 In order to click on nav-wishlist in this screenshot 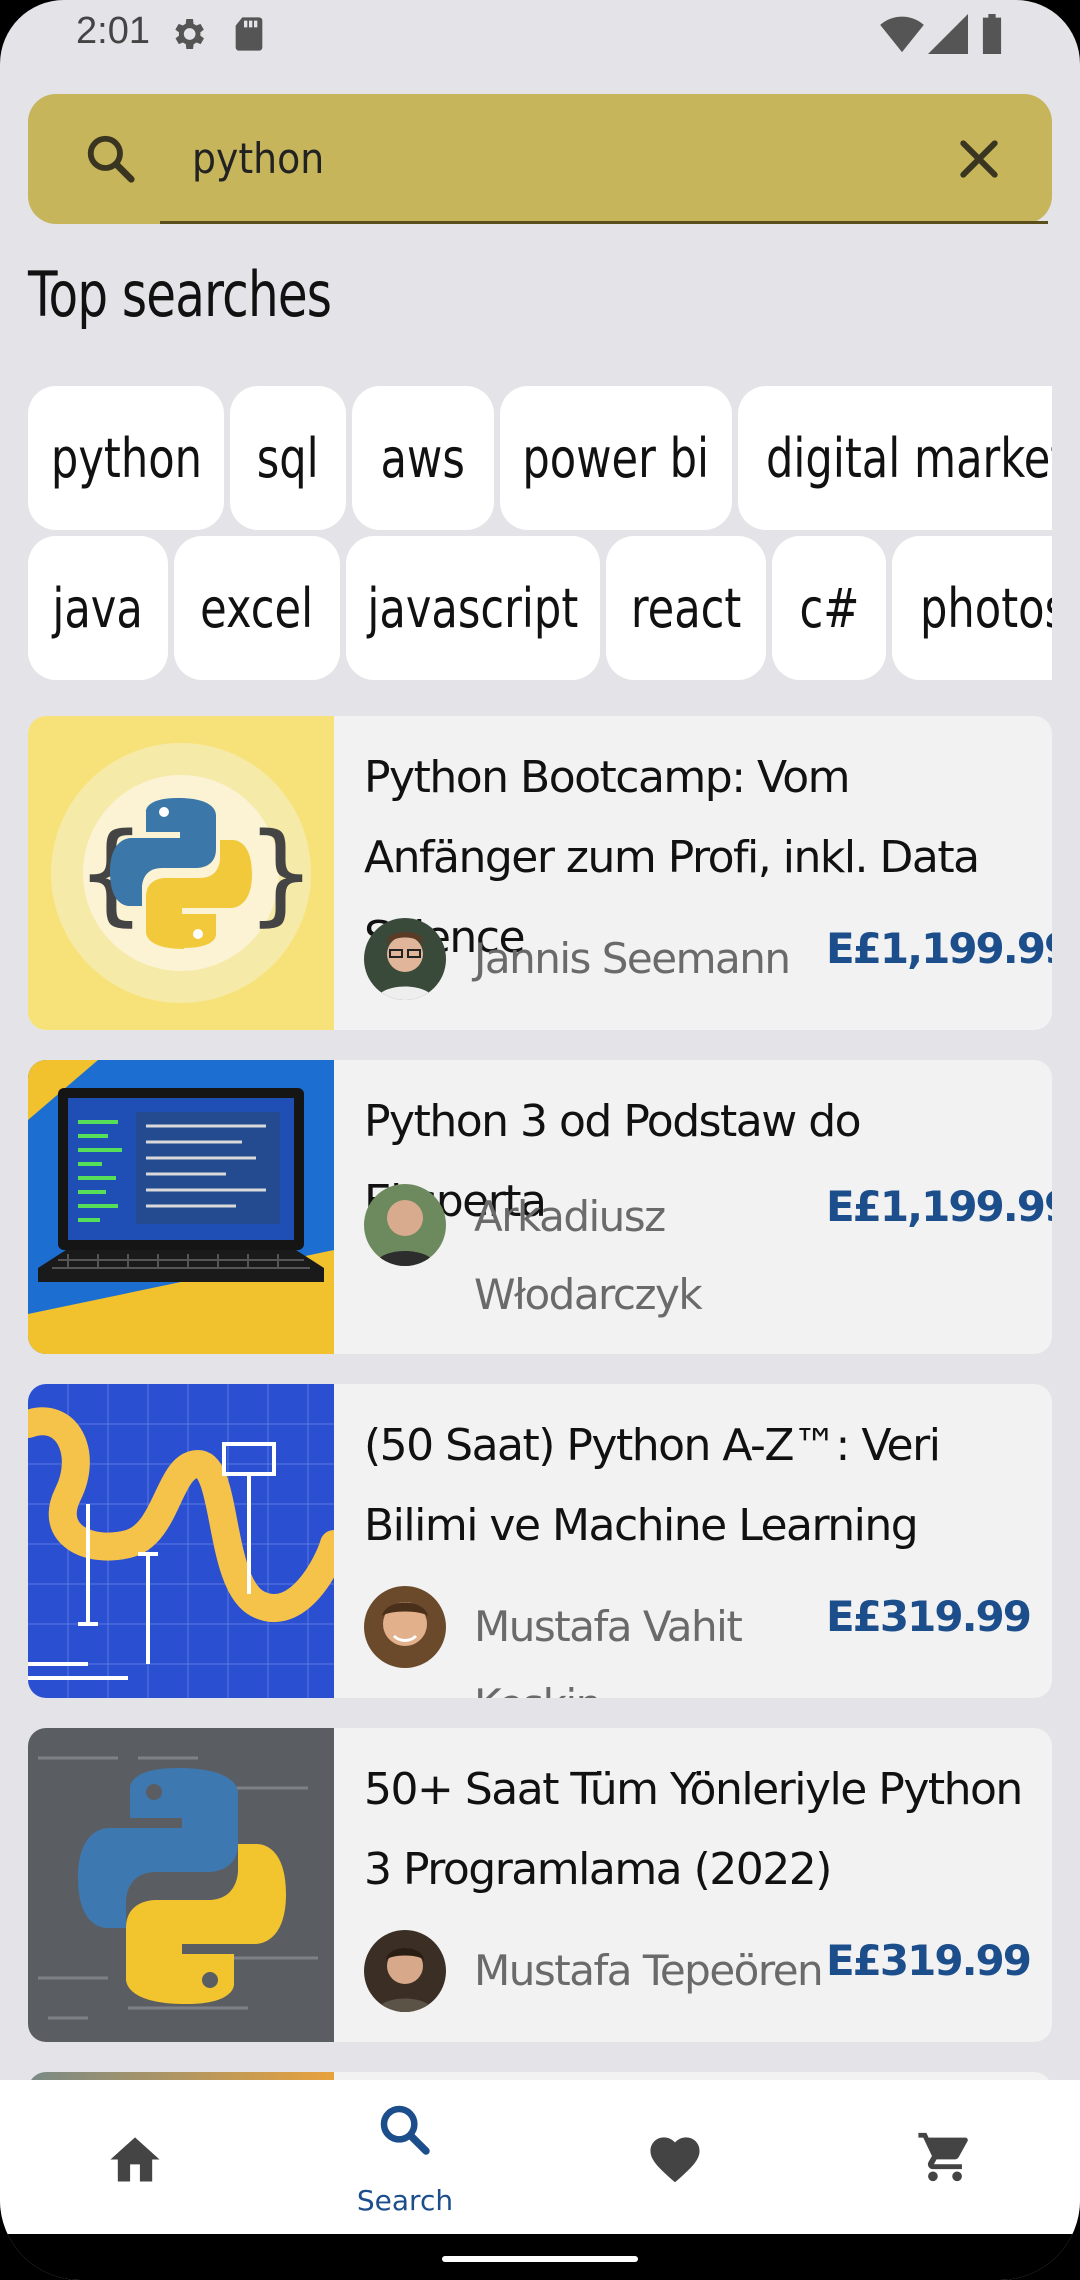, I will do `click(675, 2157)`.